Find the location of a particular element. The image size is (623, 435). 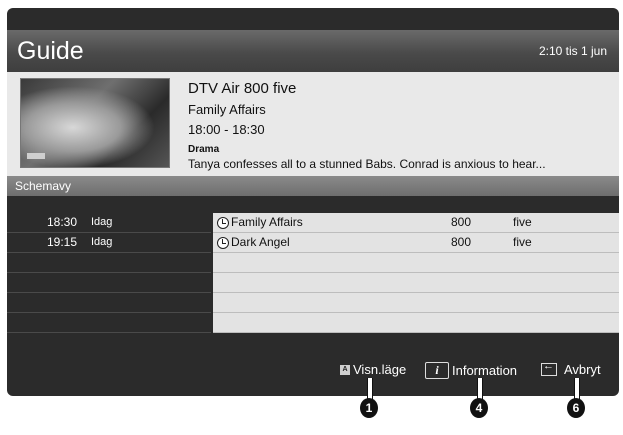

schedule-program-cell: Dark Angel 800 five is located at coordinates (416, 243).